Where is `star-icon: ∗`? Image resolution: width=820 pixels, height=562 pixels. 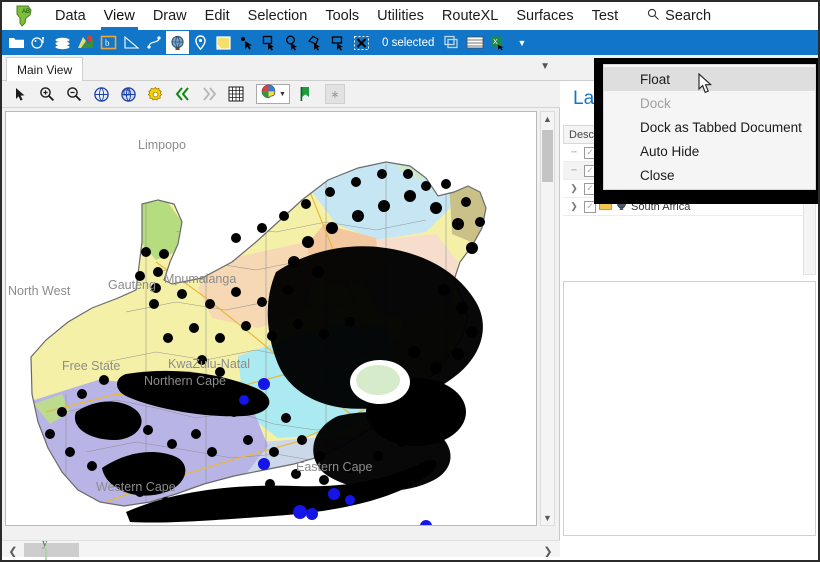 star-icon: ∗ is located at coordinates (335, 94).